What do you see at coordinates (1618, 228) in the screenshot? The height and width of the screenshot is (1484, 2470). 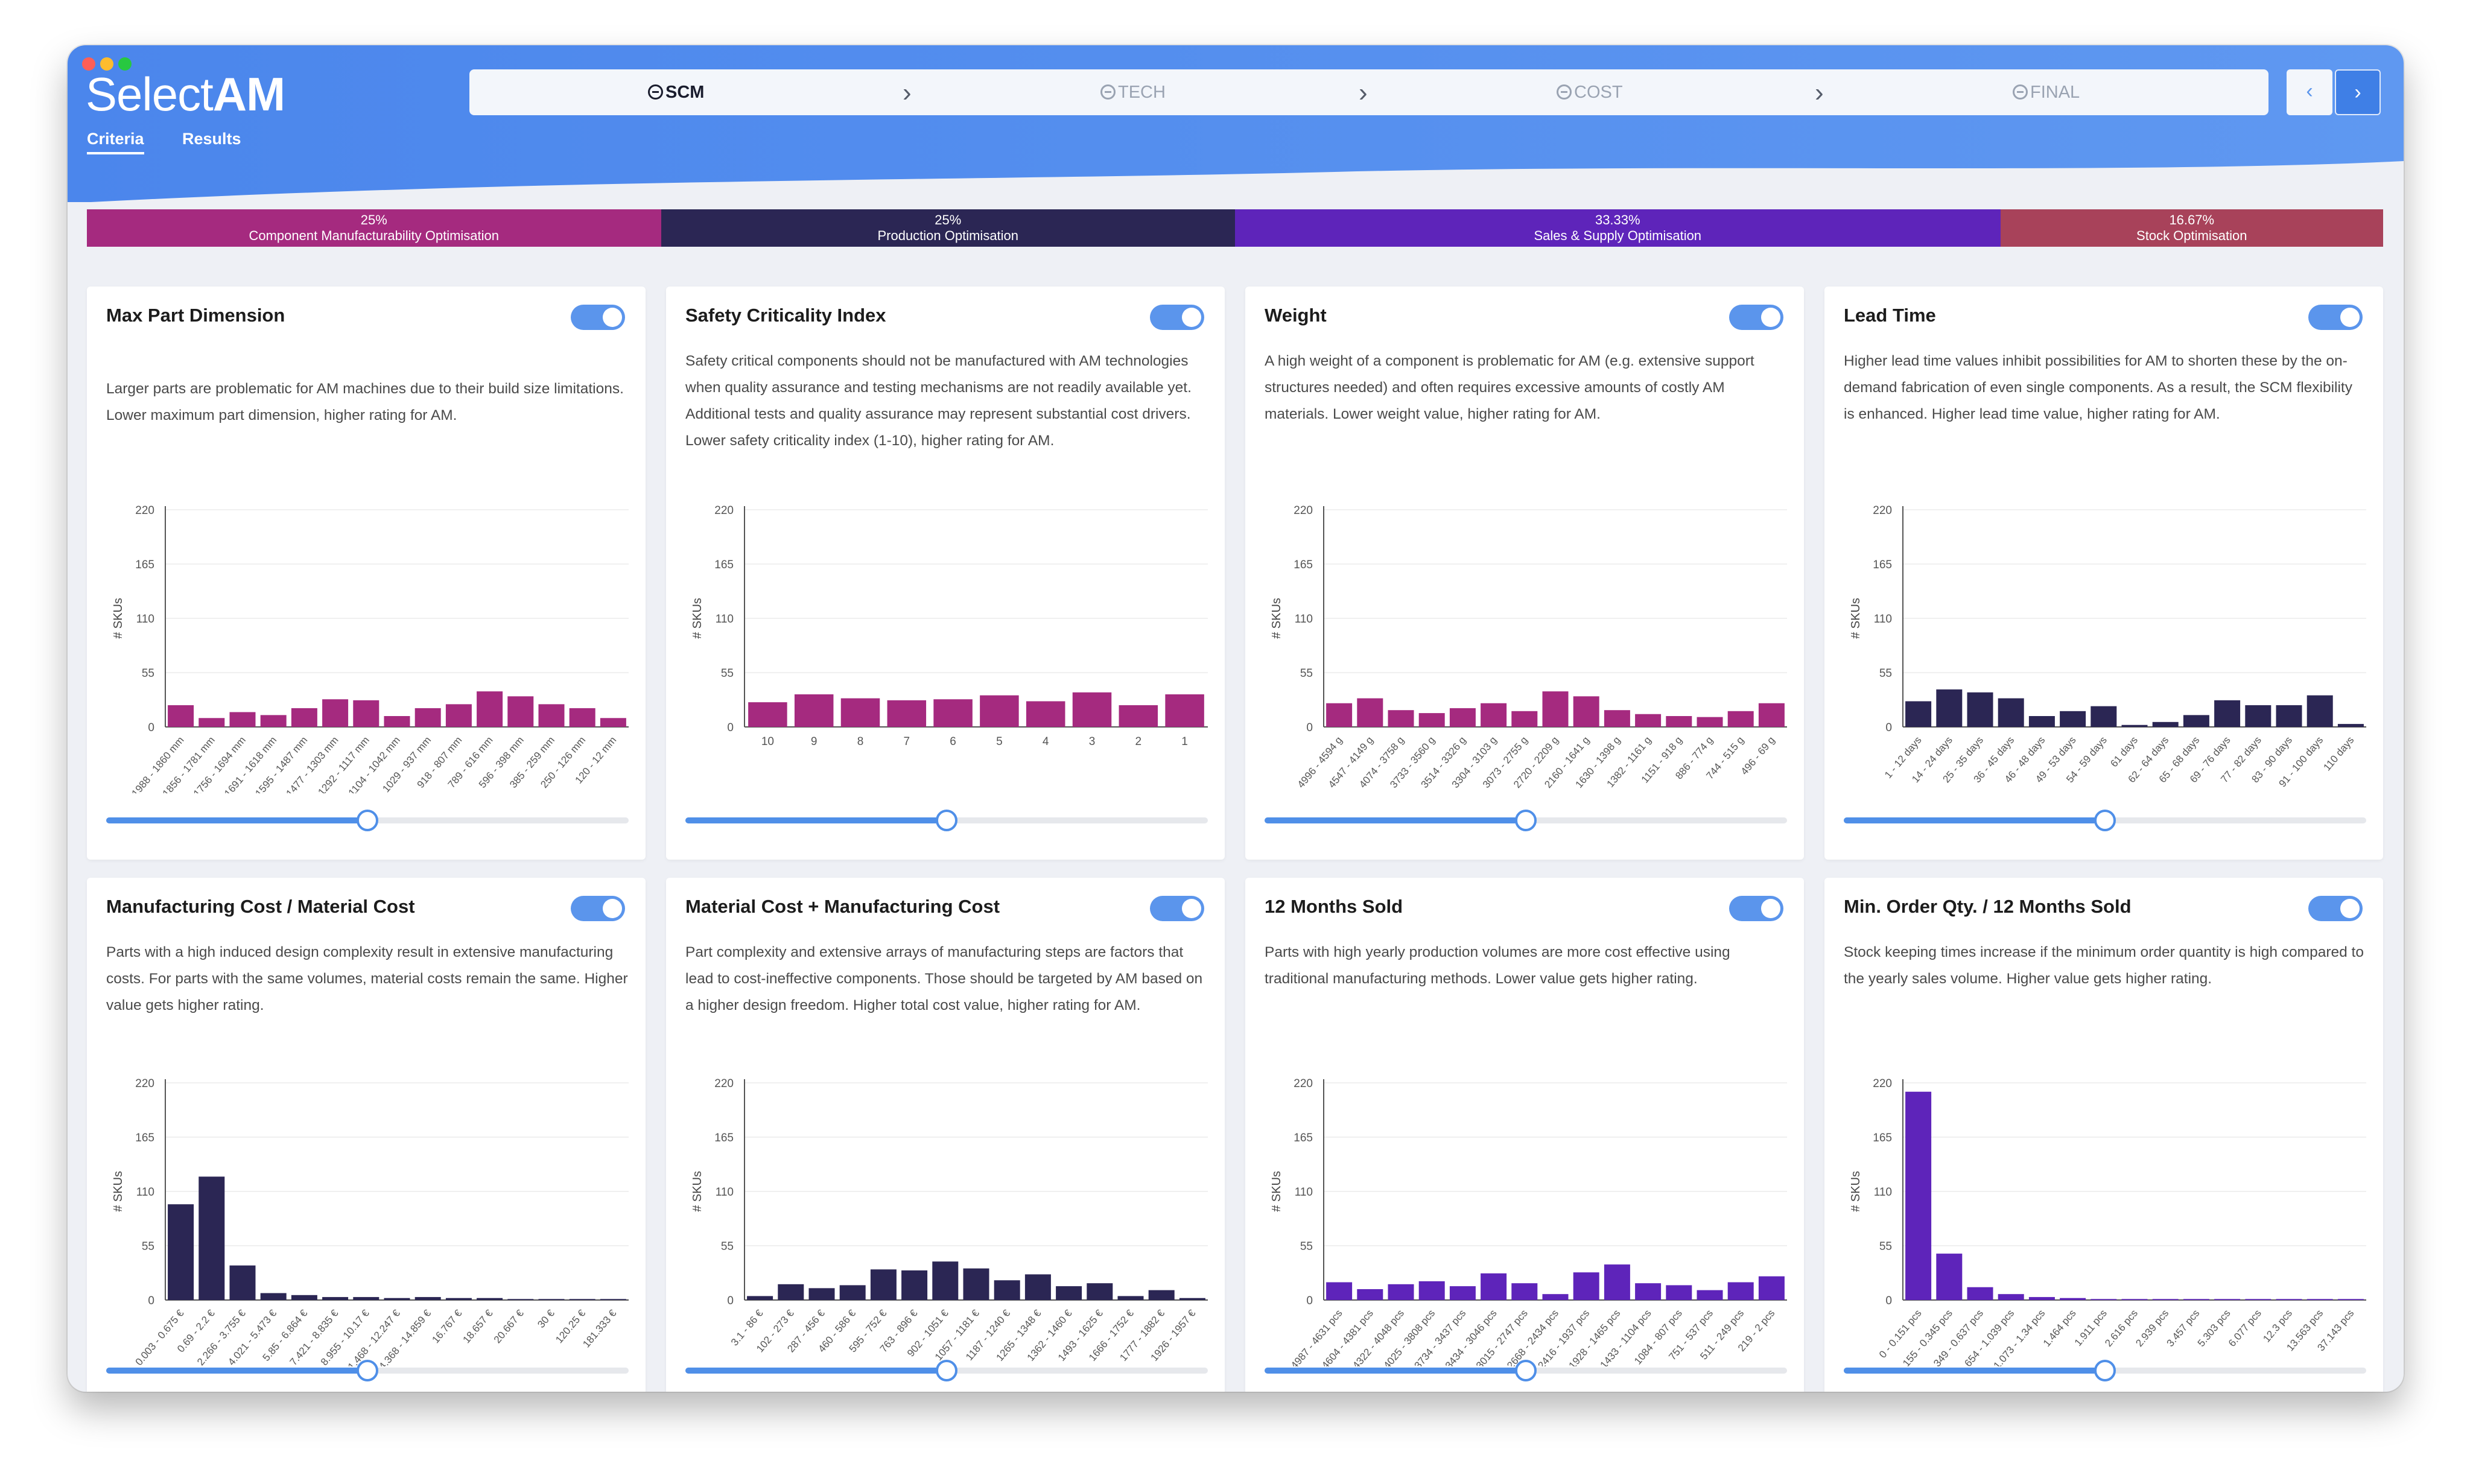 I see `weight-segment: 33.33% Sales & Supply Optimisation` at bounding box center [1618, 228].